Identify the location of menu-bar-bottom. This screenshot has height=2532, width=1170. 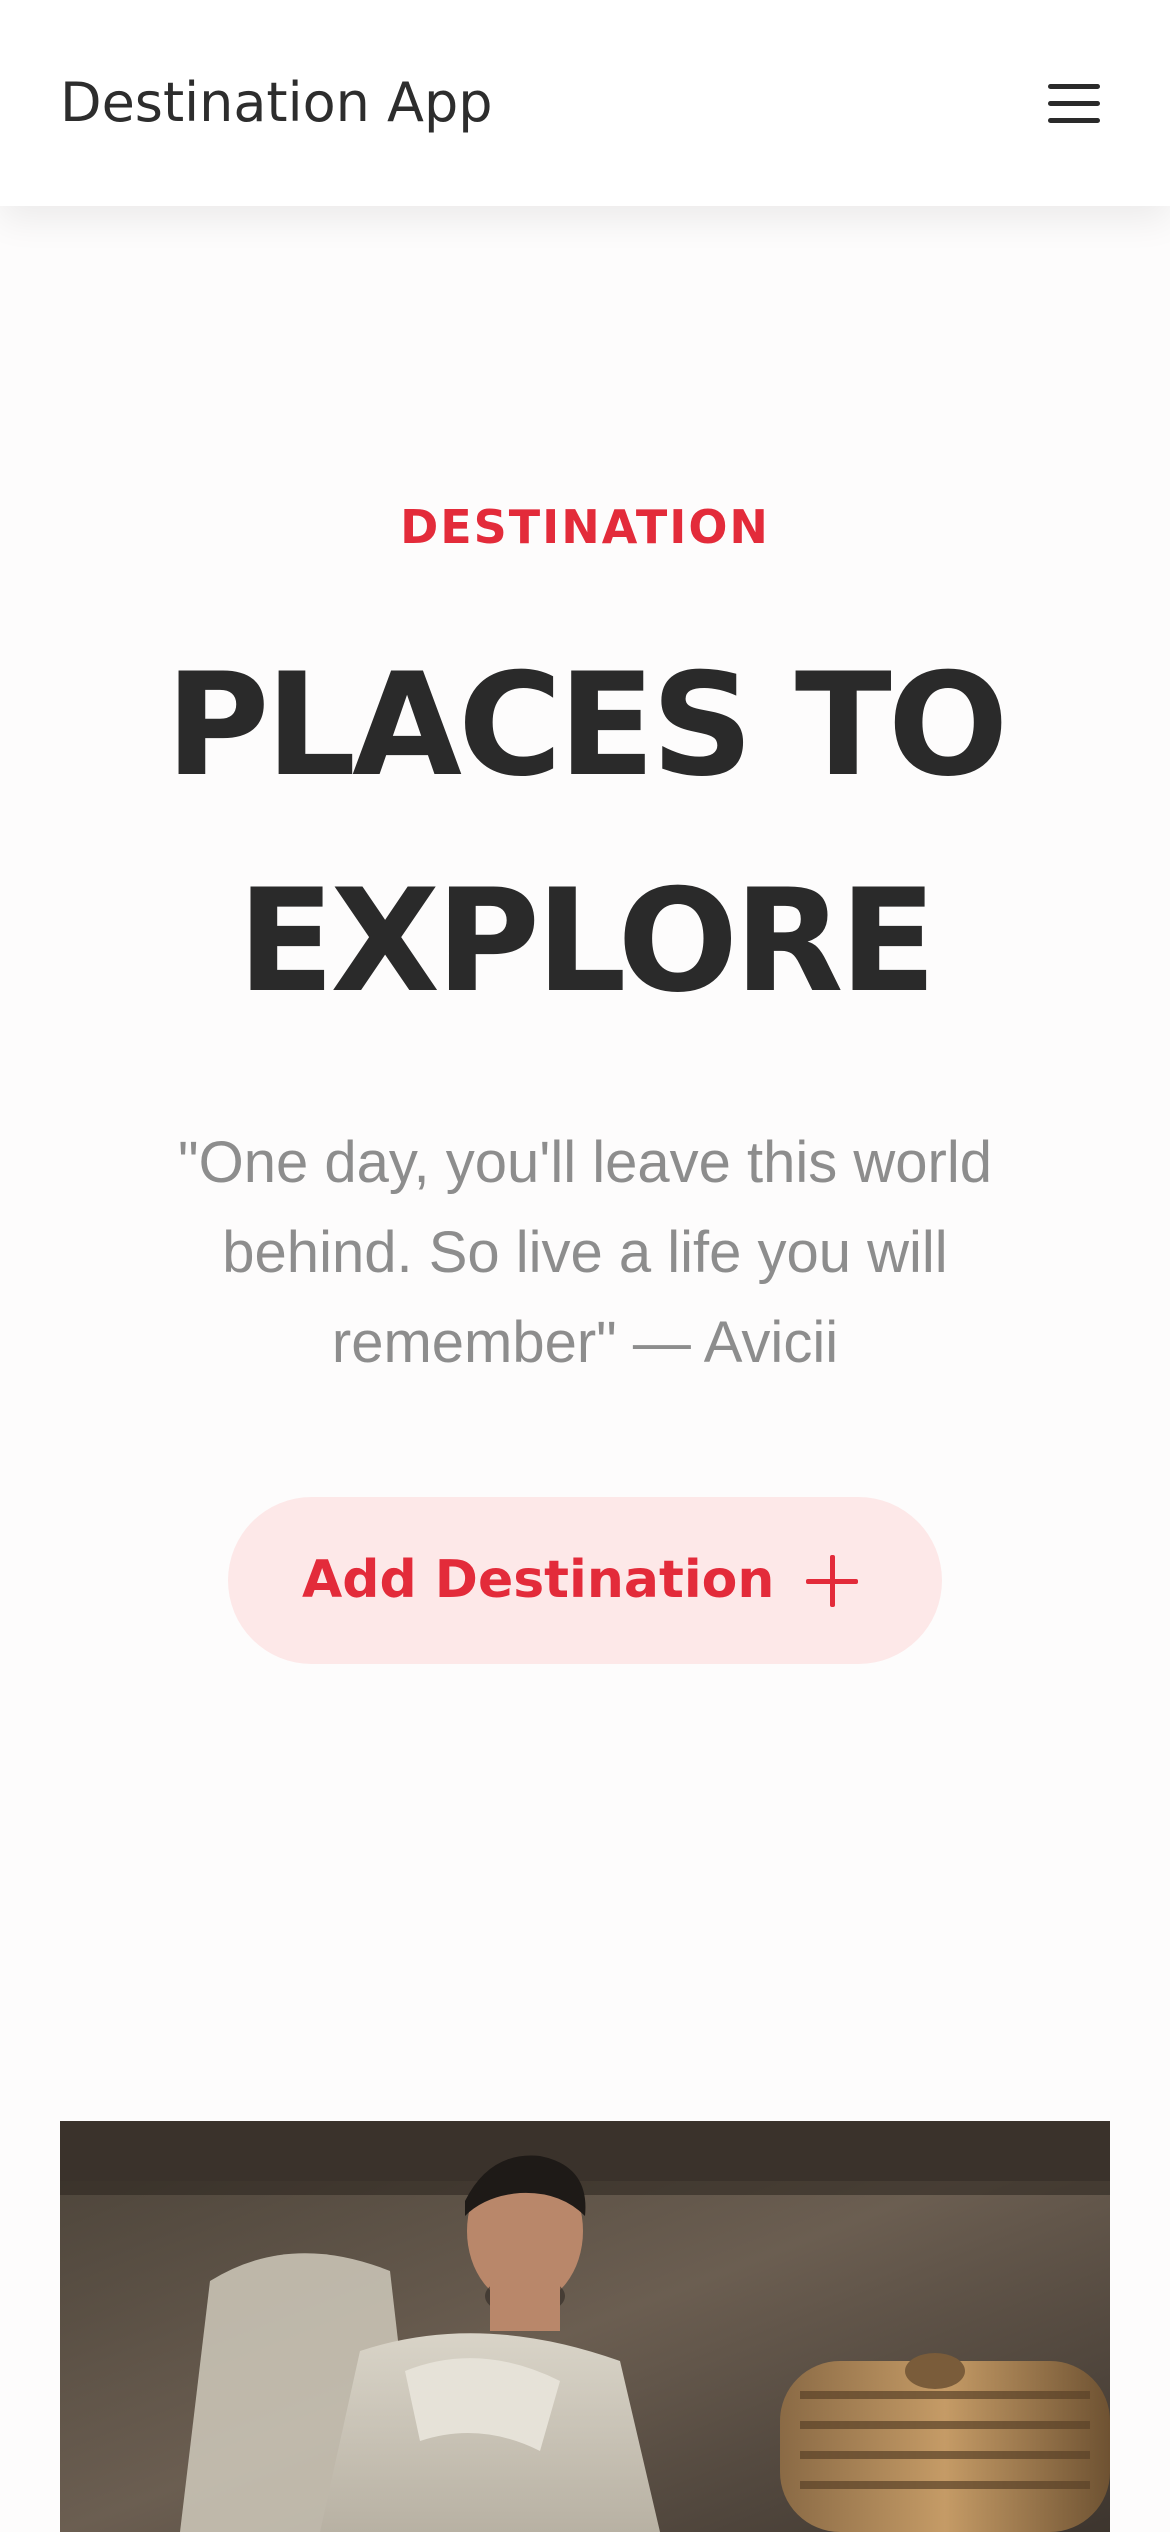
(1074, 120).